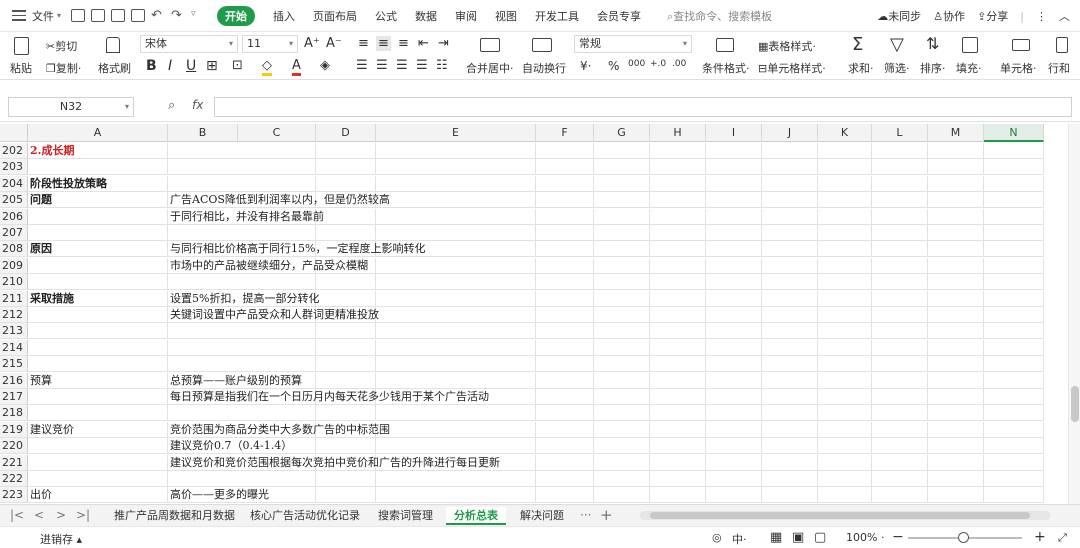 This screenshot has width=1080, height=548. I want to click on tab-home: 开始, so click(236, 15).